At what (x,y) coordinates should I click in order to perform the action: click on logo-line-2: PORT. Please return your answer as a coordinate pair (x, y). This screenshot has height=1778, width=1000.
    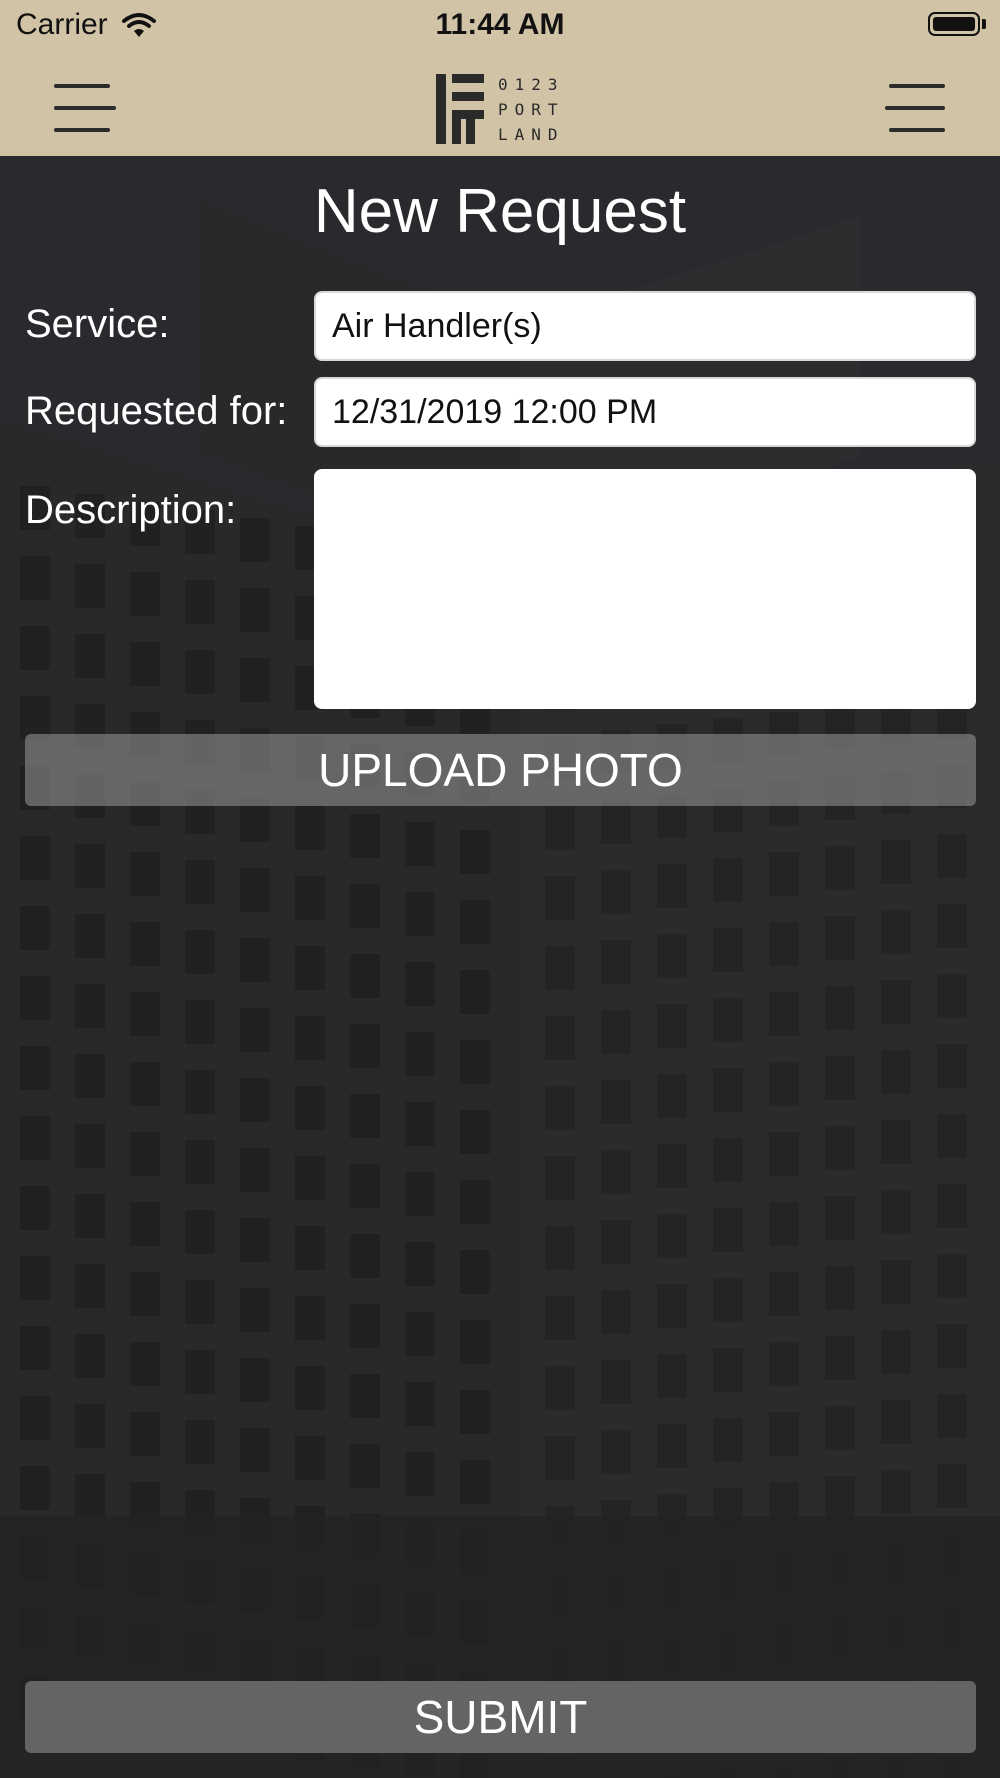
    Looking at the image, I should click on (531, 109).